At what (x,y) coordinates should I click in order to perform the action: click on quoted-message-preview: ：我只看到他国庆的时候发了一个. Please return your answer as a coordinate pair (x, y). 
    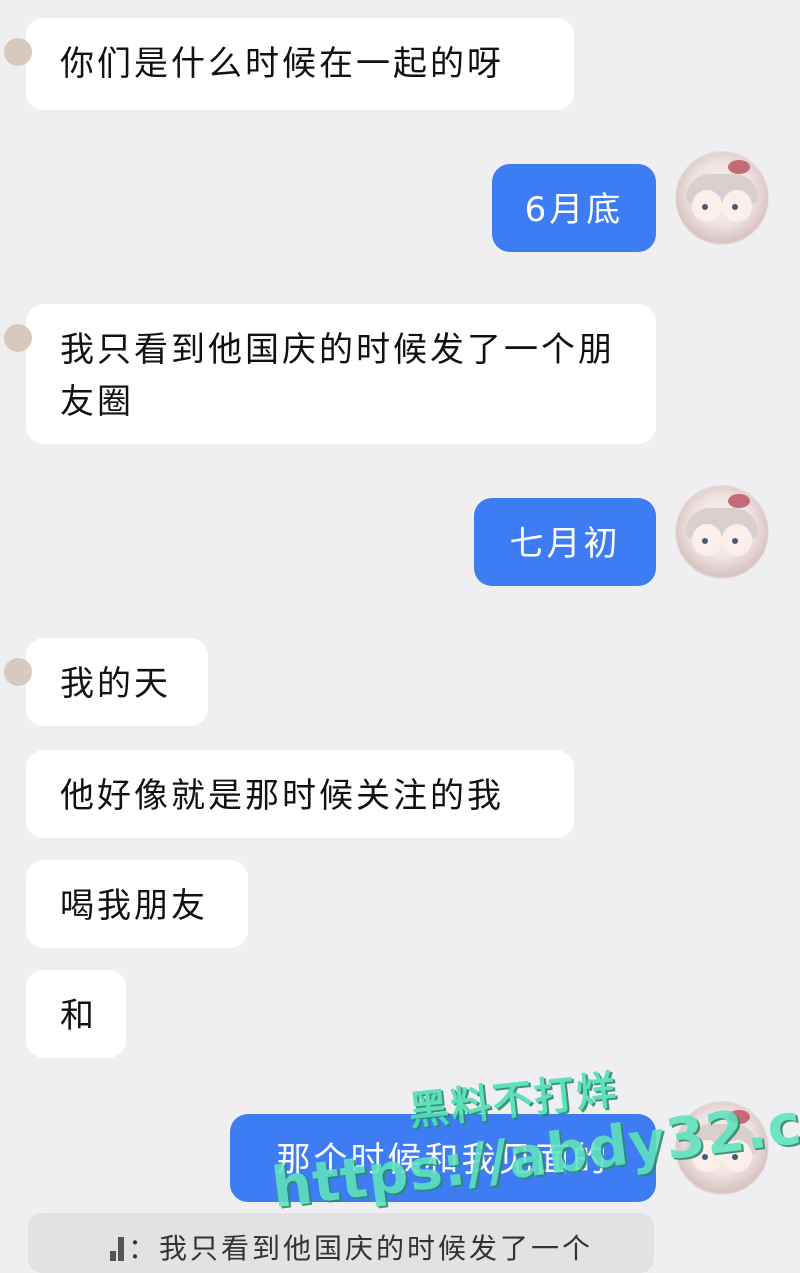
    Looking at the image, I should click on (341, 1243).